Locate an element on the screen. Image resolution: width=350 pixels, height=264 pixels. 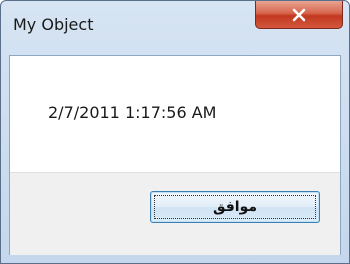
ok-button: موافق is located at coordinates (235, 207).